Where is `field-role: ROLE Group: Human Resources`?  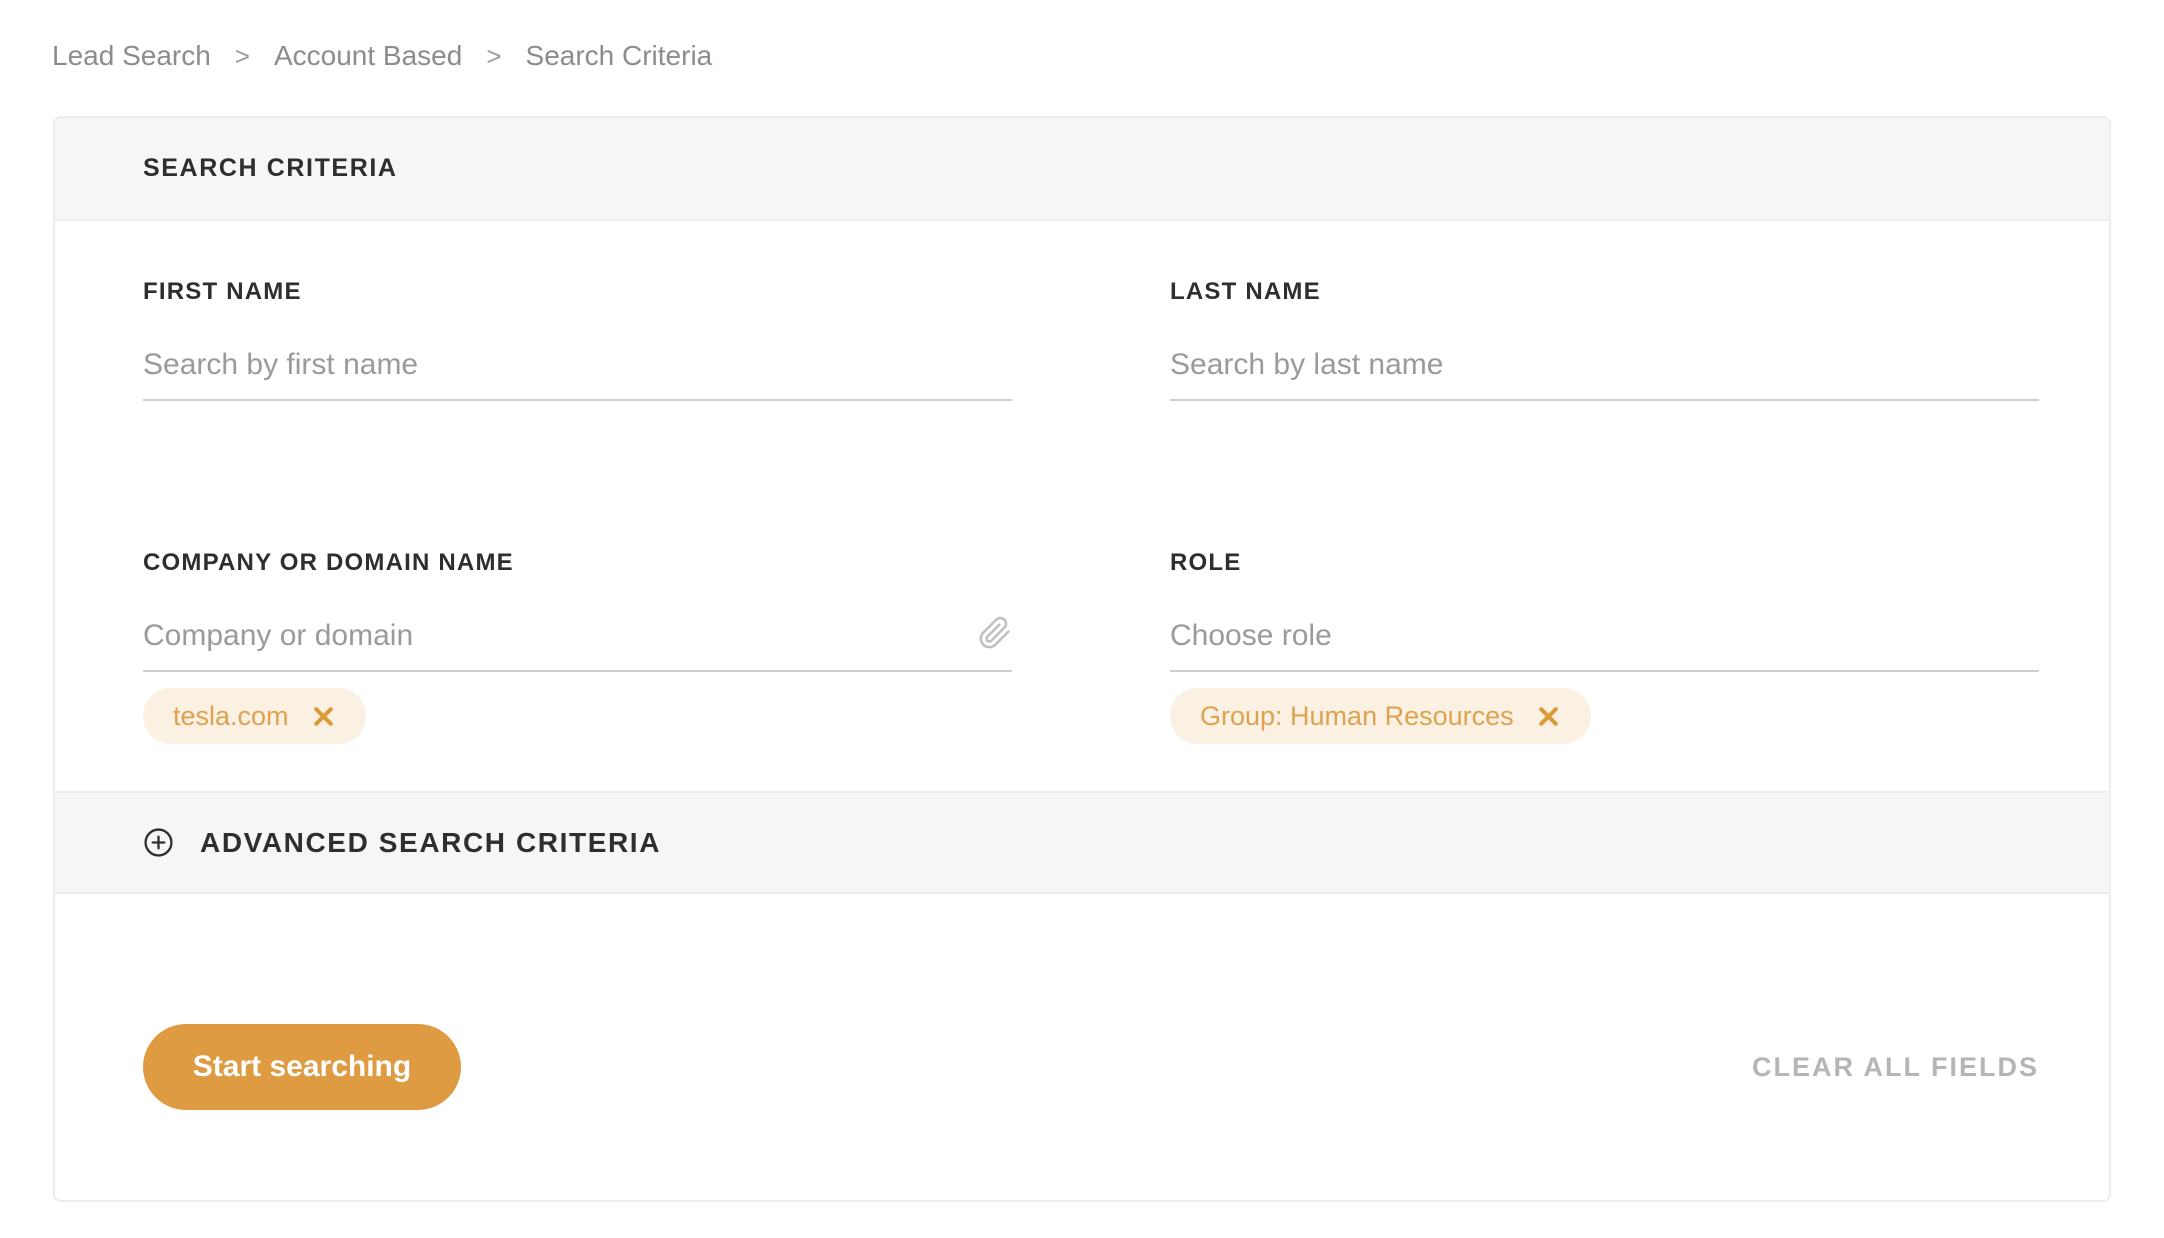 field-role: ROLE Group: Human Resources is located at coordinates (1604, 619).